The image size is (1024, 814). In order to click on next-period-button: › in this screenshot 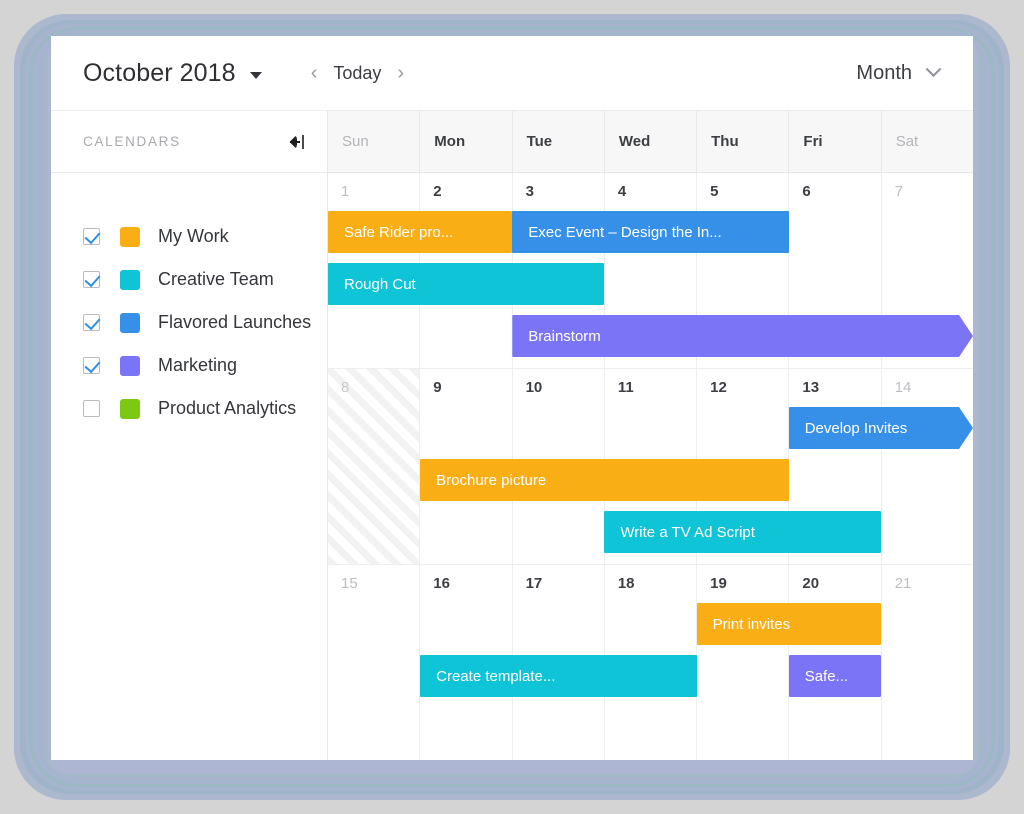, I will do `click(400, 73)`.